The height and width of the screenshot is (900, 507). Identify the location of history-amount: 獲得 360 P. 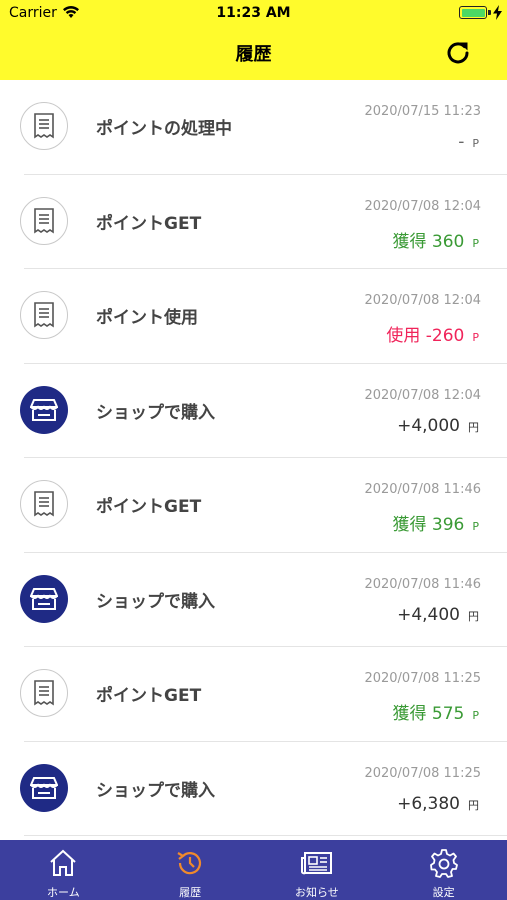
(436, 239).